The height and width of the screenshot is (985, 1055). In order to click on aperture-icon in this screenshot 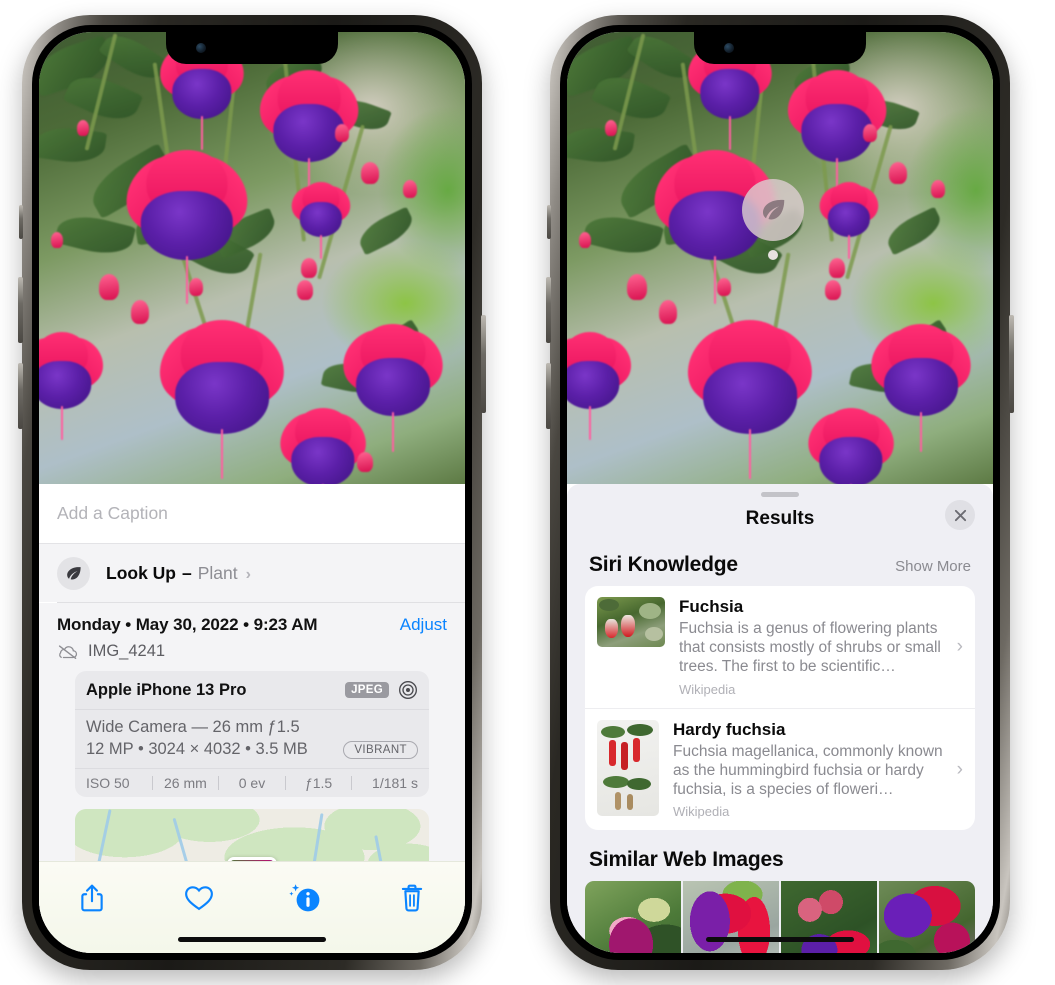, I will do `click(408, 690)`.